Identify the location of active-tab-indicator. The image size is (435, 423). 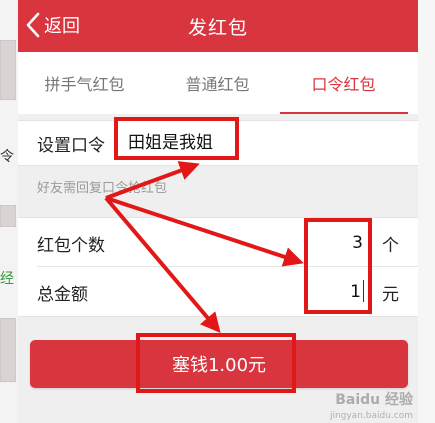
(344, 113).